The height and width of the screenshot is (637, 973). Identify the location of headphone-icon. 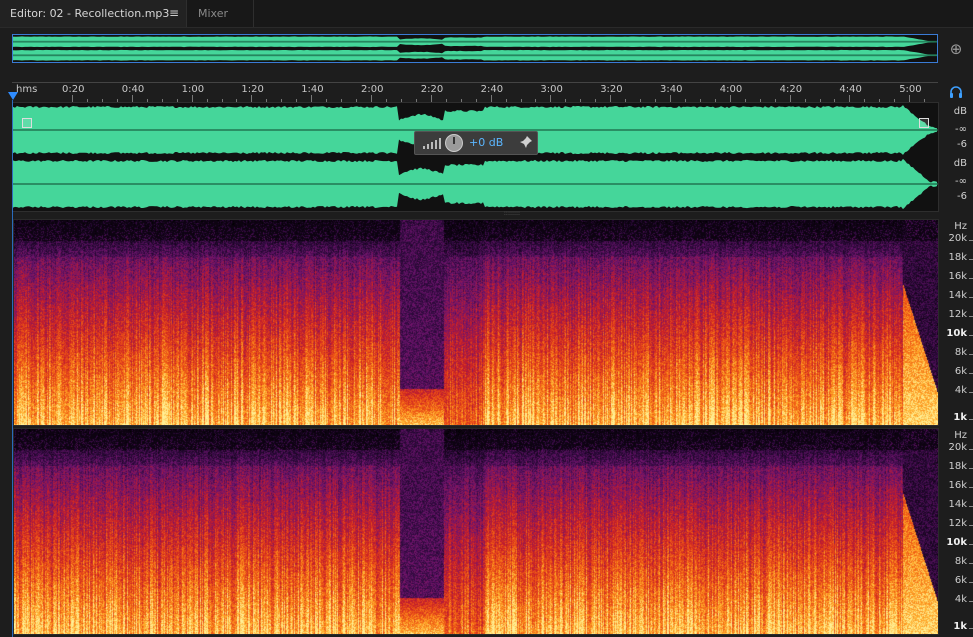
(957, 93).